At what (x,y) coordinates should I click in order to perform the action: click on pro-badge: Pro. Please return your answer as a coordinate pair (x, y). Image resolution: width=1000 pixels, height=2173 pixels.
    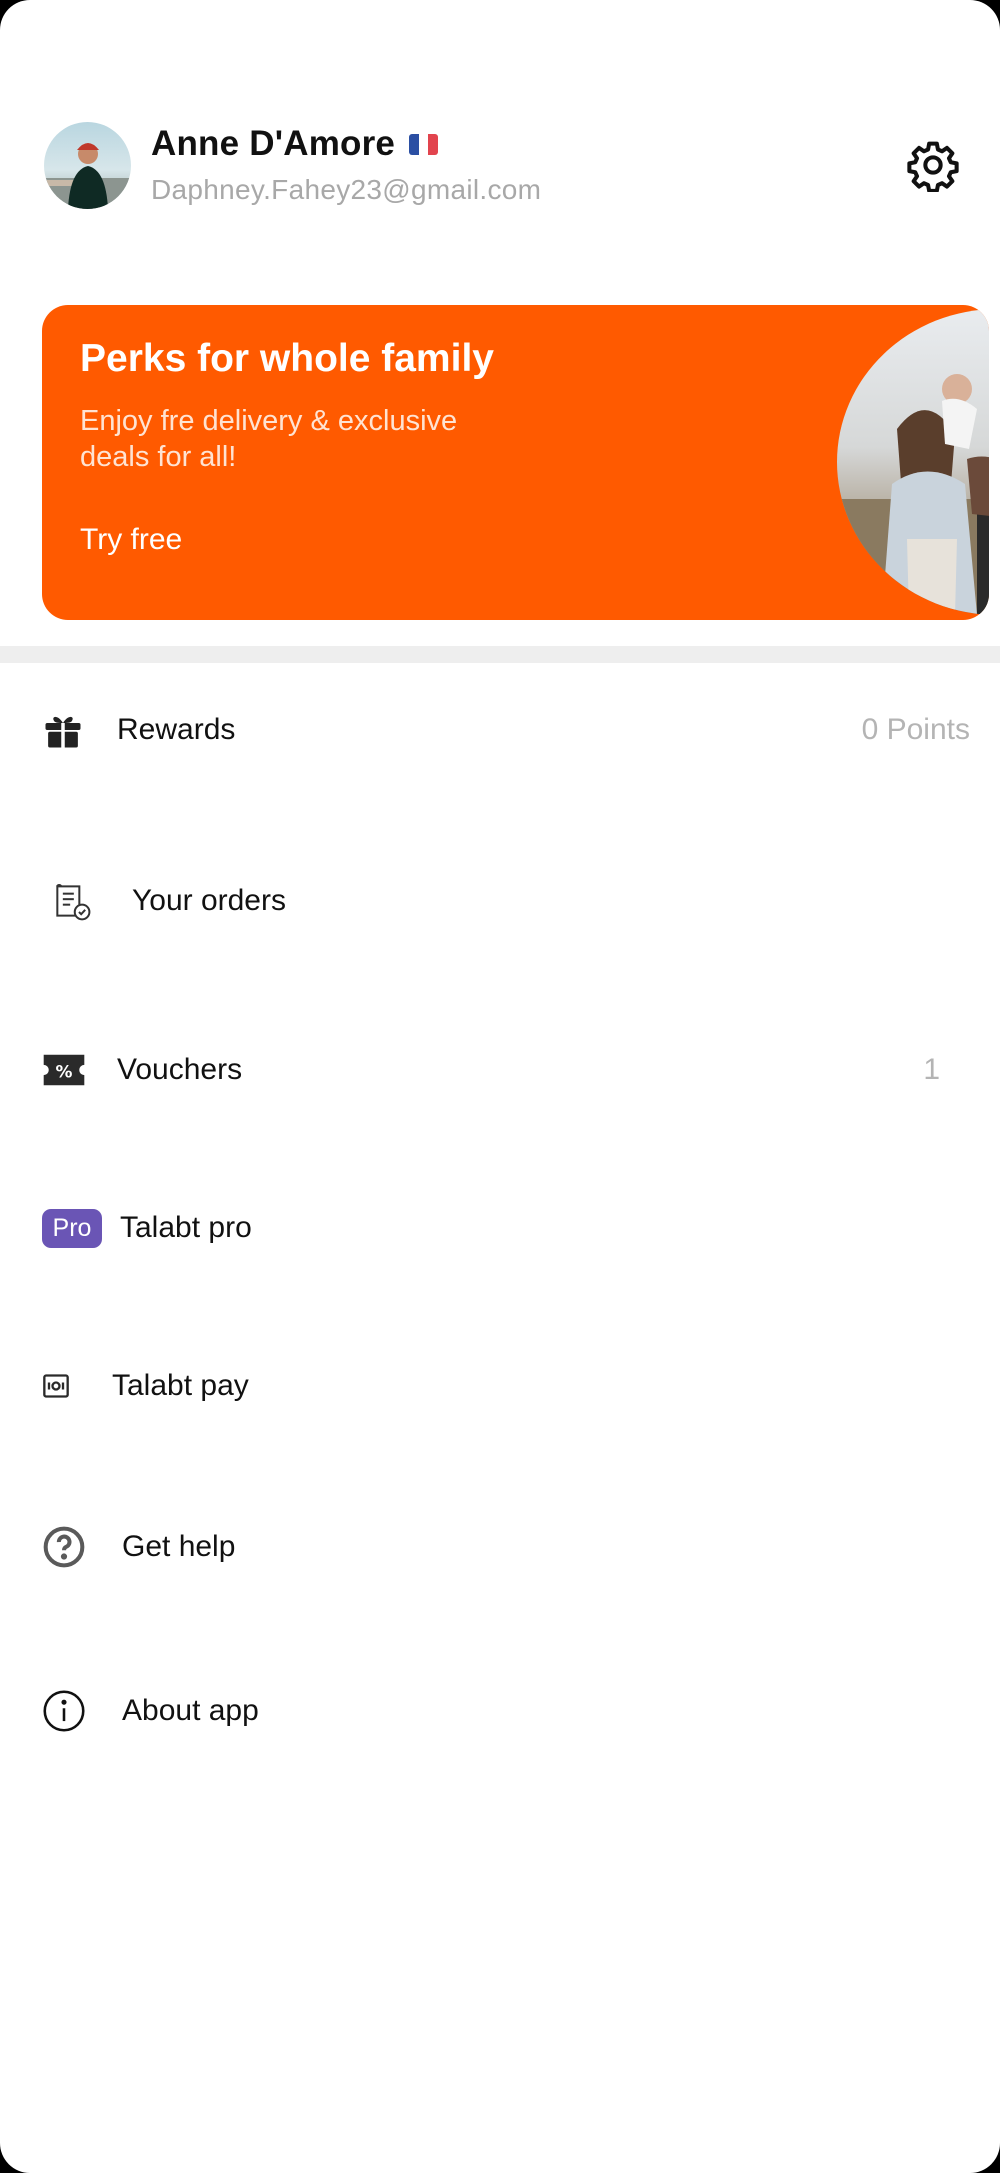
    Looking at the image, I should click on (72, 1228).